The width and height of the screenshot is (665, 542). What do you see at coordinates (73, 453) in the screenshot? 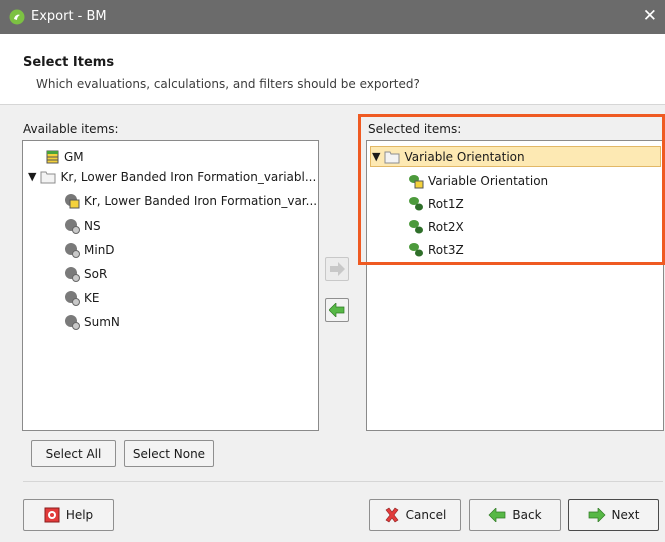
I see `select-all-button: Select All` at bounding box center [73, 453].